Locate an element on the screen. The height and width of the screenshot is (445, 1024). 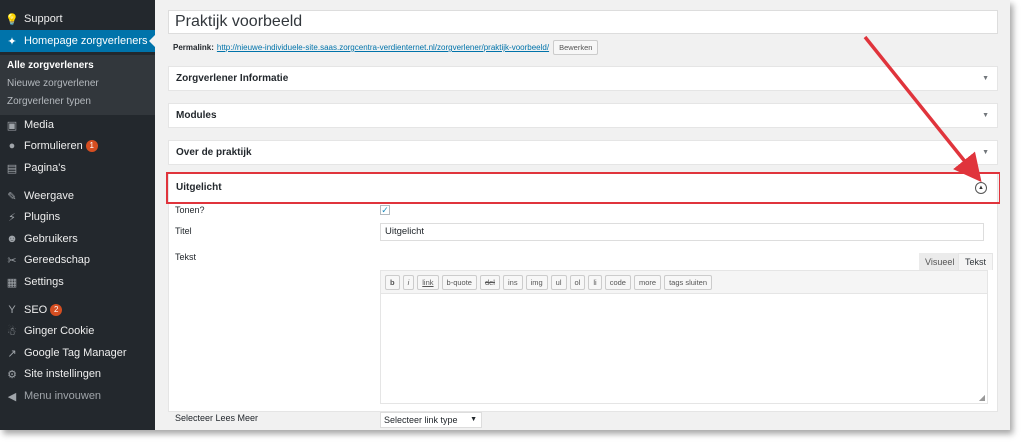
menu-gebruikers: ☻ Gebruikers is located at coordinates (77, 239).